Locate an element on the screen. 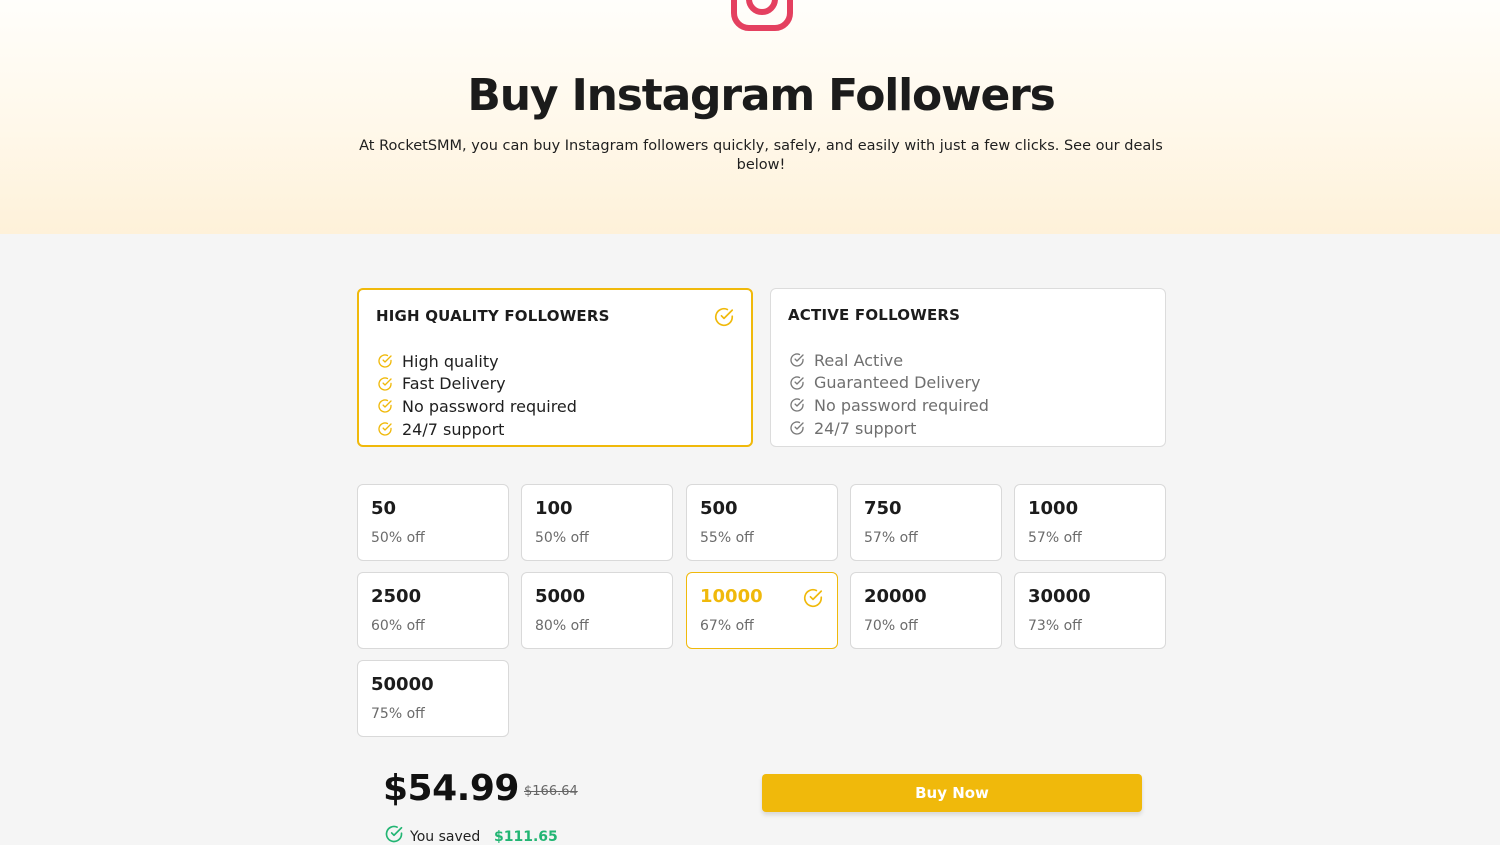 This screenshot has height=845, width=1500. feature-label: Real Active is located at coordinates (859, 360).